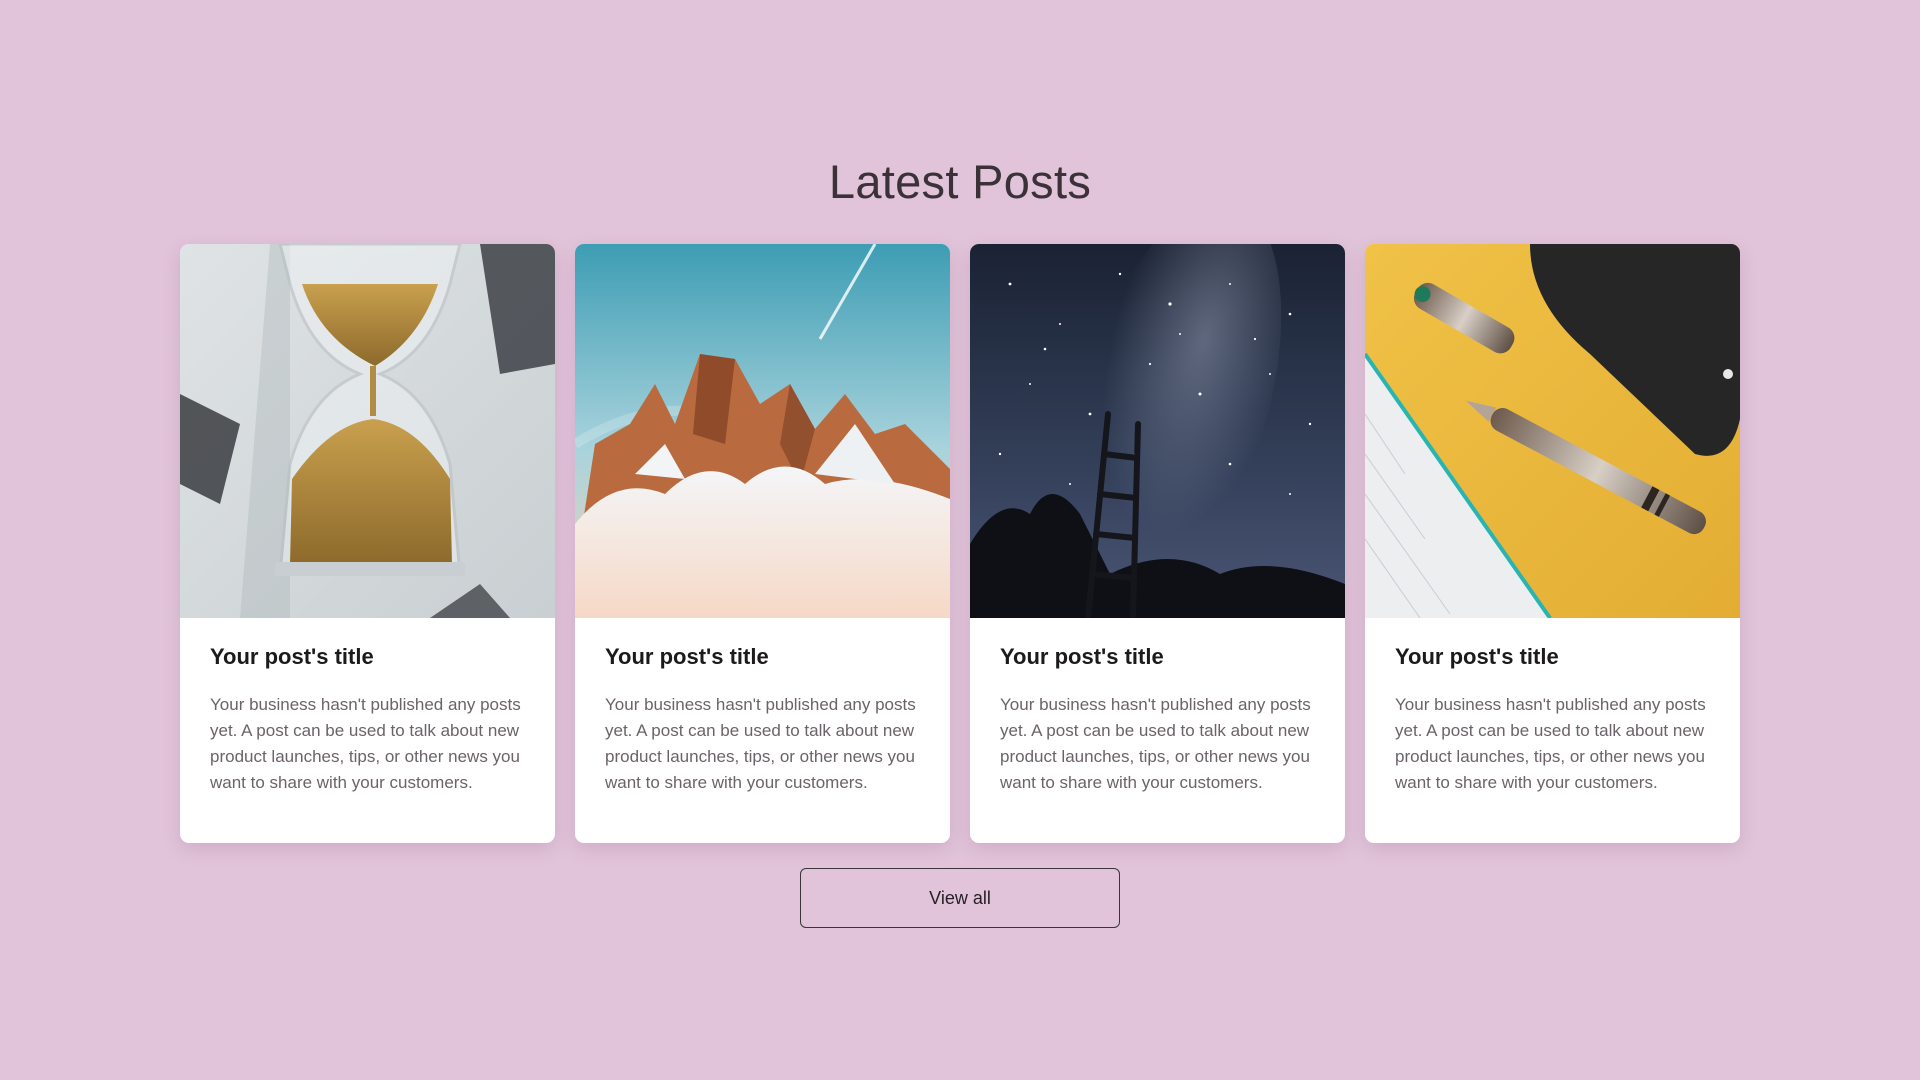 This screenshot has height=1080, width=1920. Describe the element at coordinates (1552, 431) in the screenshot. I see `fountain-pen-notebook-image` at that location.